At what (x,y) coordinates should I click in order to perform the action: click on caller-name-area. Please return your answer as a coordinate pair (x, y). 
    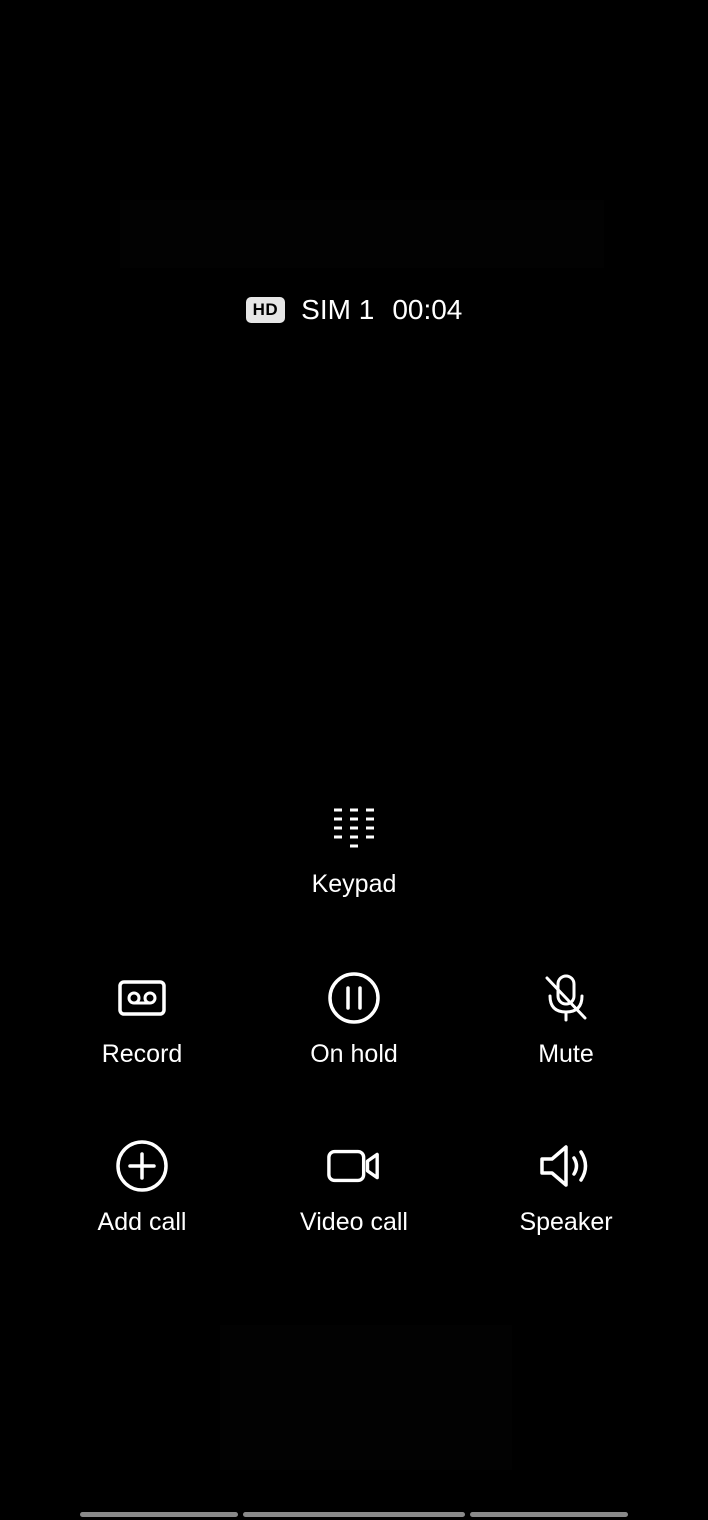
    Looking at the image, I should click on (362, 234).